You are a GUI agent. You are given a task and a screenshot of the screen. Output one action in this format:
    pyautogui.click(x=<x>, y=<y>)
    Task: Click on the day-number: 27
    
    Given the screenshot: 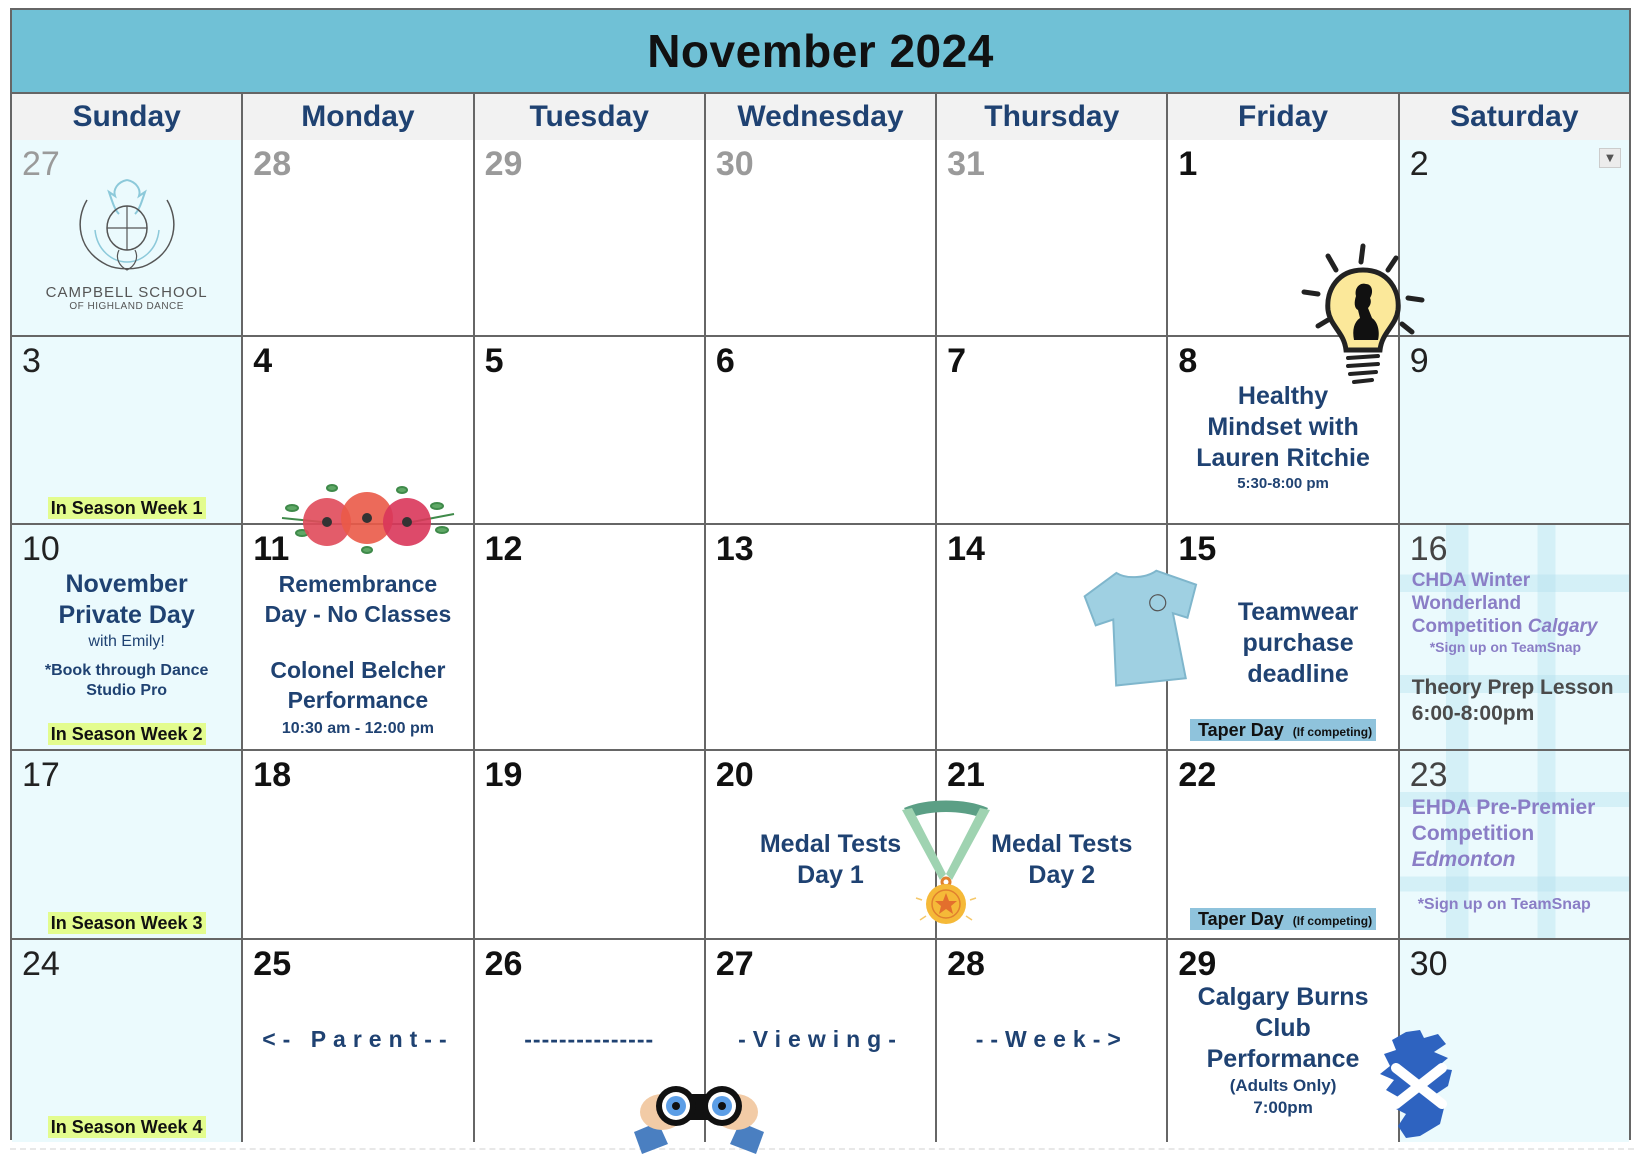 What is the action you would take?
    pyautogui.click(x=734, y=964)
    